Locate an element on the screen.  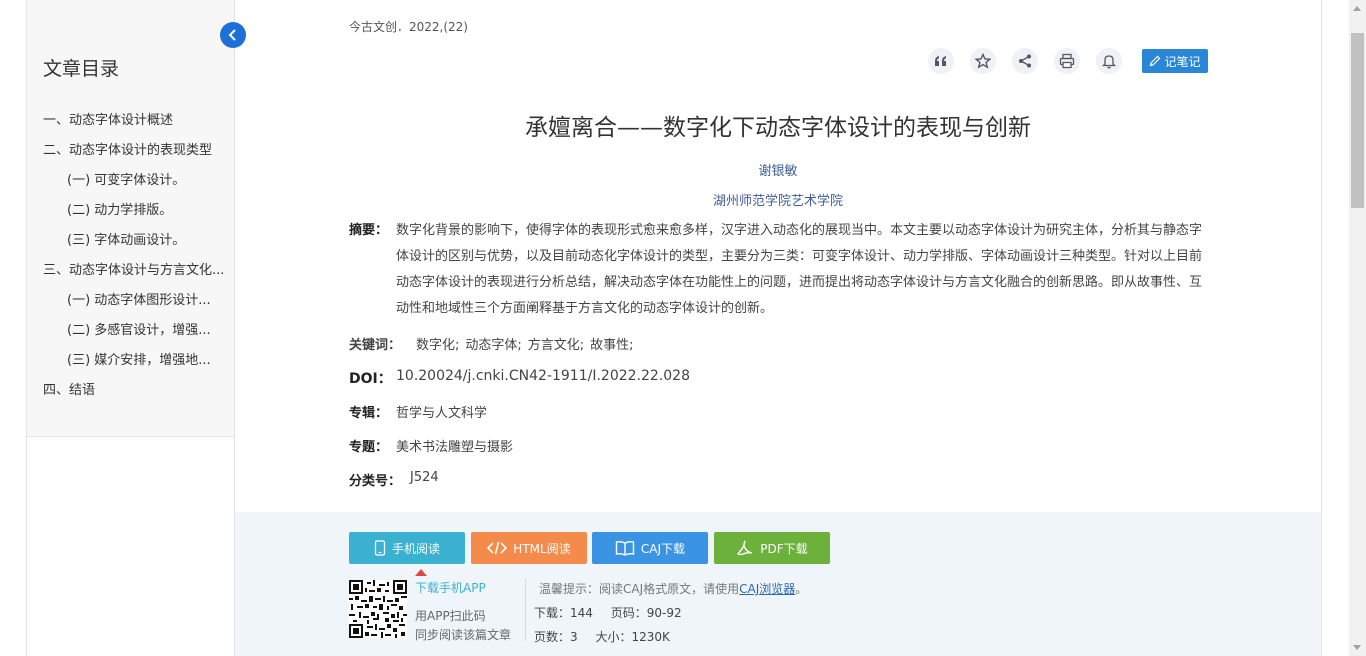
bell-icon is located at coordinates (1109, 62).